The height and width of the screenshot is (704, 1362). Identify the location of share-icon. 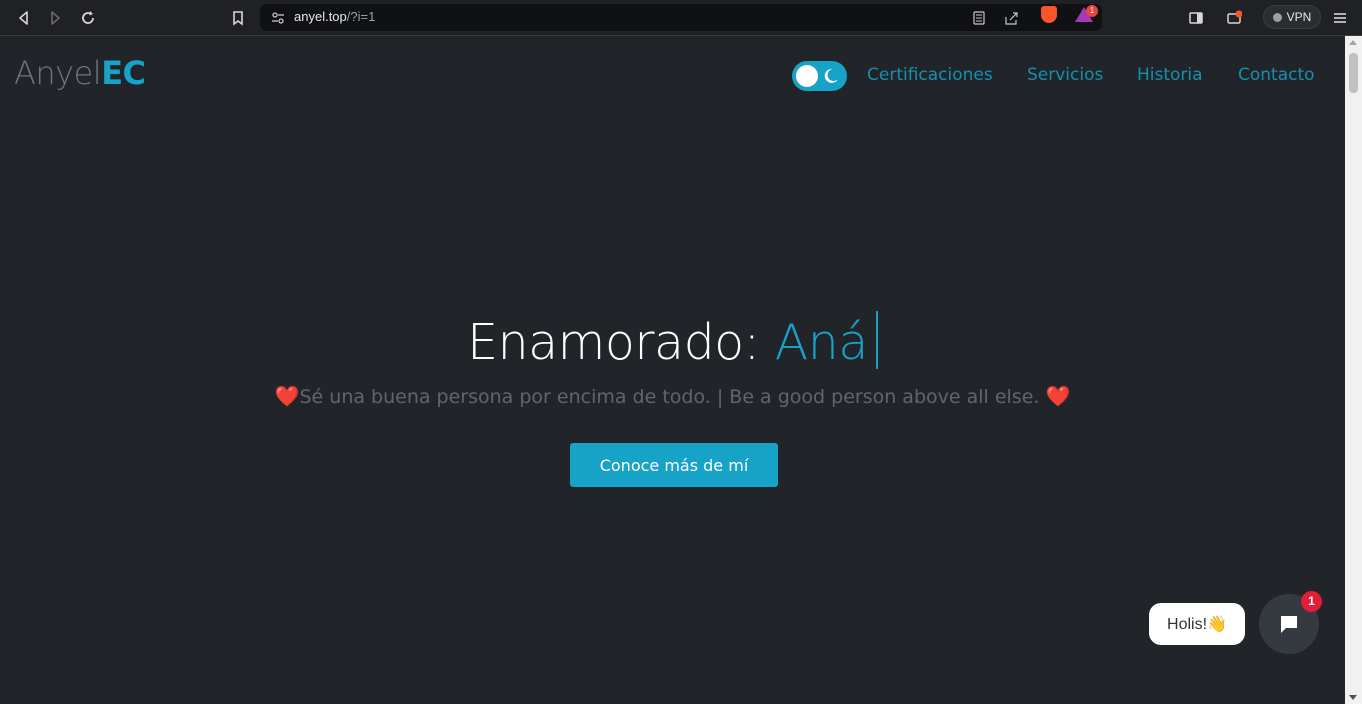
(1011, 18).